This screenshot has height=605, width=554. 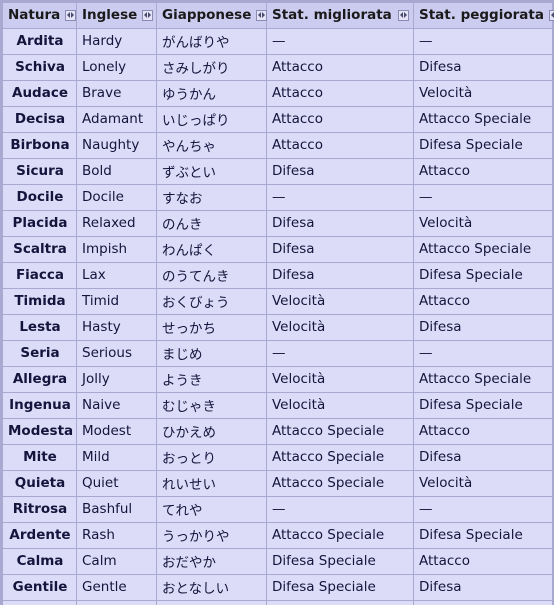 I want to click on nature-japanese-cell: ようき, so click(x=211, y=379).